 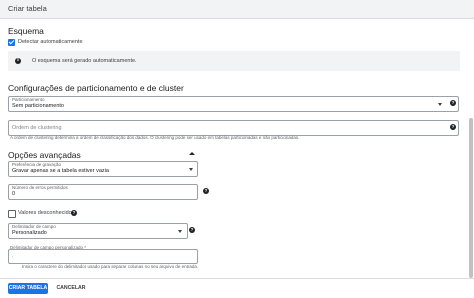 What do you see at coordinates (103, 256) in the screenshot?
I see `custom-delimiter-input: ,` at bounding box center [103, 256].